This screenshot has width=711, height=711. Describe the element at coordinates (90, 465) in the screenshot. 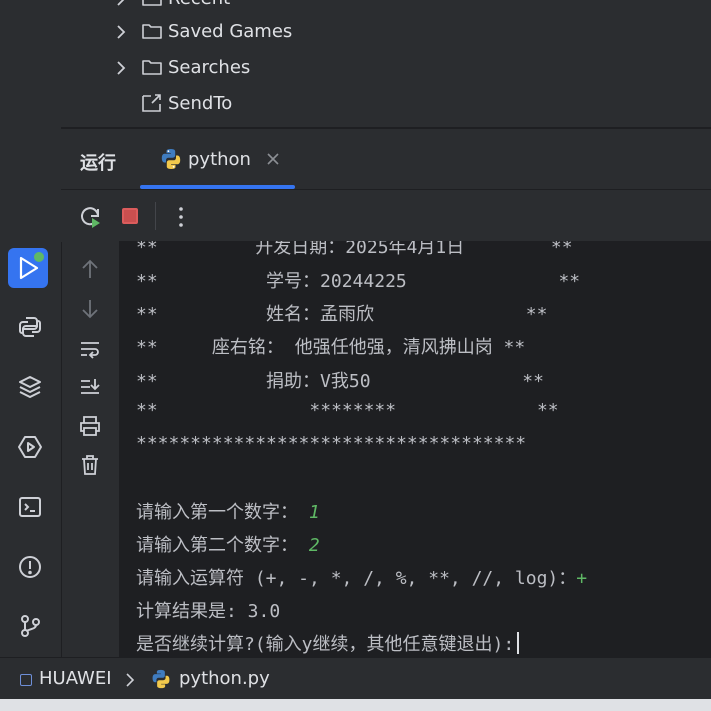

I see `trash-icon` at that location.